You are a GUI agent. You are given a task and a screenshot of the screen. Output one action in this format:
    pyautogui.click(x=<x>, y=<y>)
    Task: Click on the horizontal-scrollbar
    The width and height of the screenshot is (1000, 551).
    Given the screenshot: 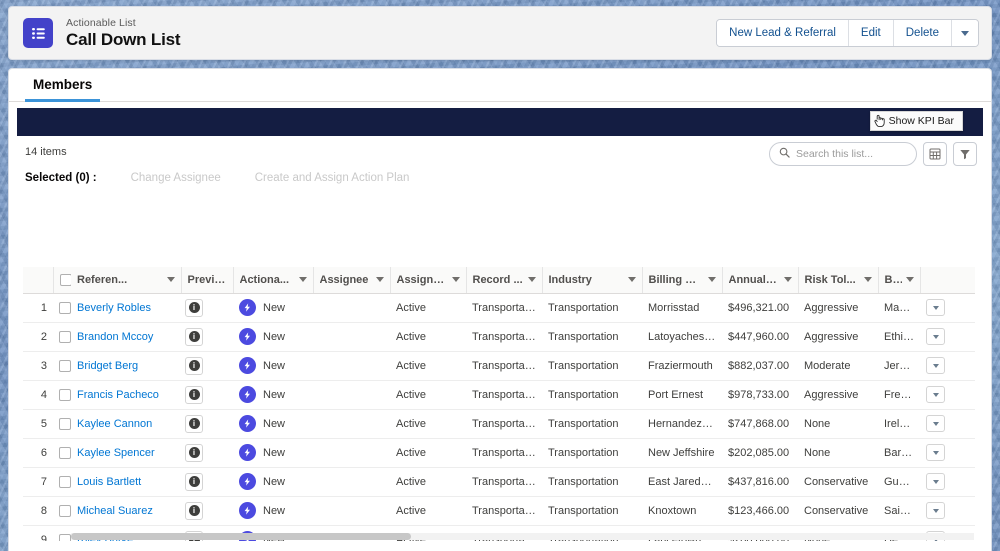 What is the action you would take?
    pyautogui.click(x=522, y=536)
    